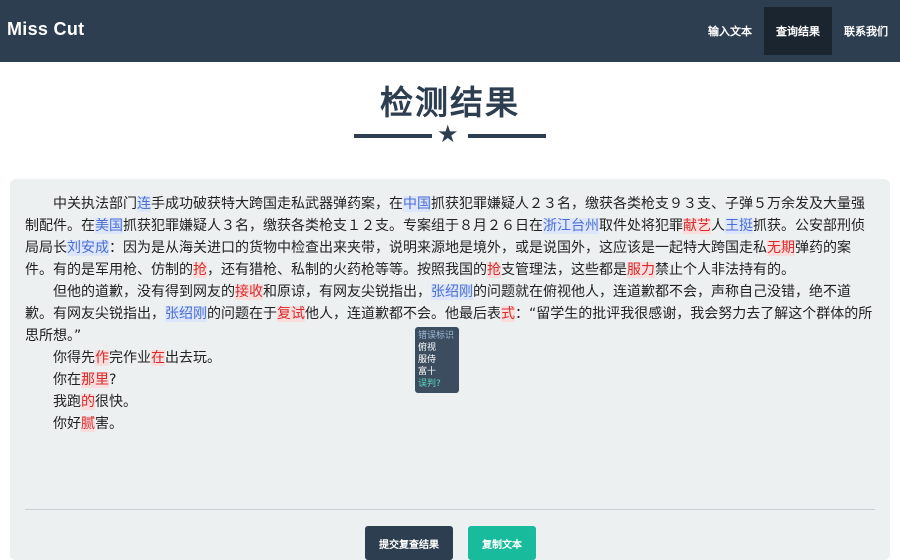  I want to click on text-segment: 支管理法，这些都是, so click(564, 270).